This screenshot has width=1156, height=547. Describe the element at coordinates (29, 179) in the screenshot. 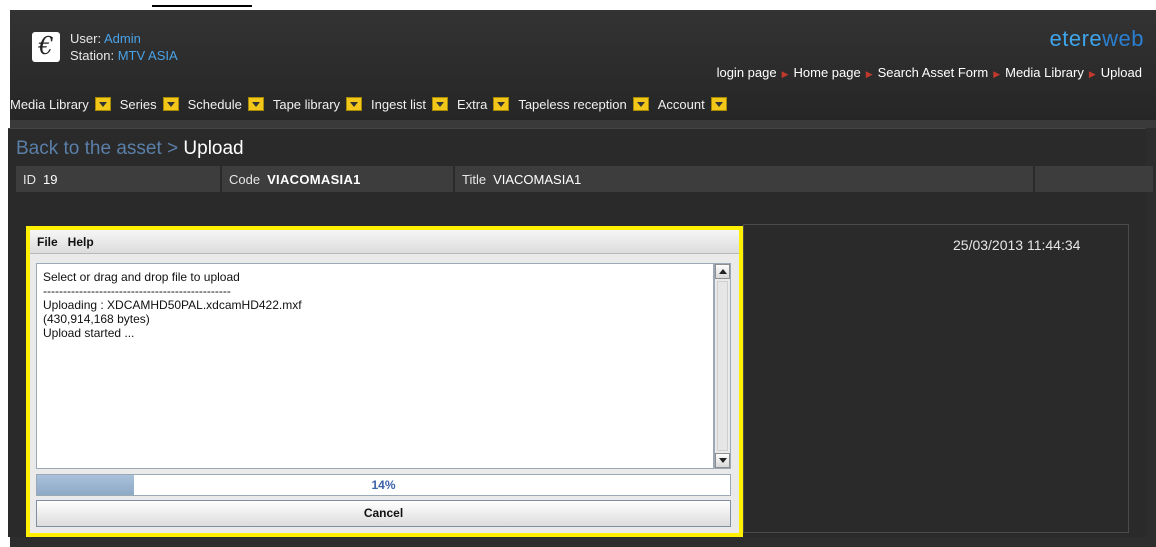

I see `id-label: ID` at that location.